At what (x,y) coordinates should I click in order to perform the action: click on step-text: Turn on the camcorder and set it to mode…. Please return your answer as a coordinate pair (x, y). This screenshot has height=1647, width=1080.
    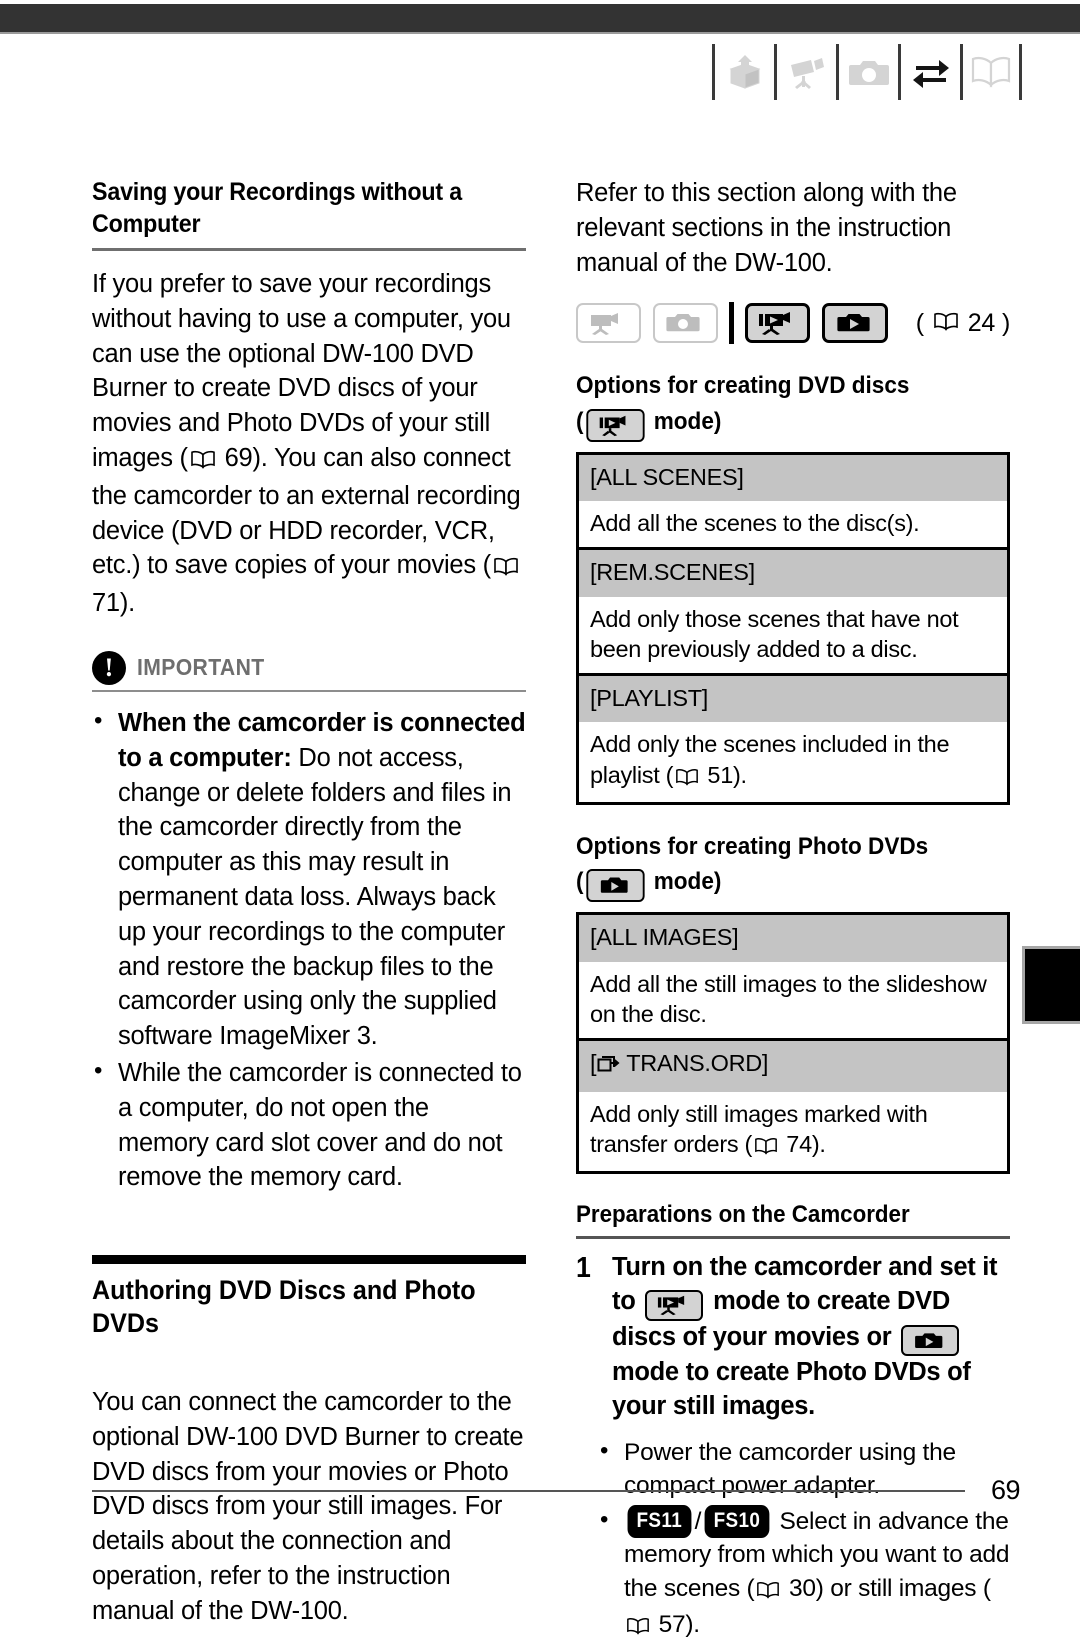
    Looking at the image, I should click on (811, 1337).